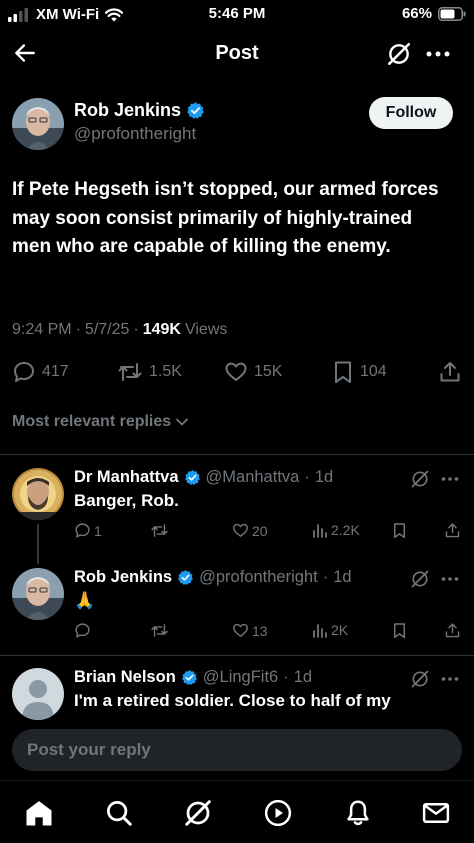 The height and width of the screenshot is (843, 474). Describe the element at coordinates (237, 454) in the screenshot. I see `divider` at that location.